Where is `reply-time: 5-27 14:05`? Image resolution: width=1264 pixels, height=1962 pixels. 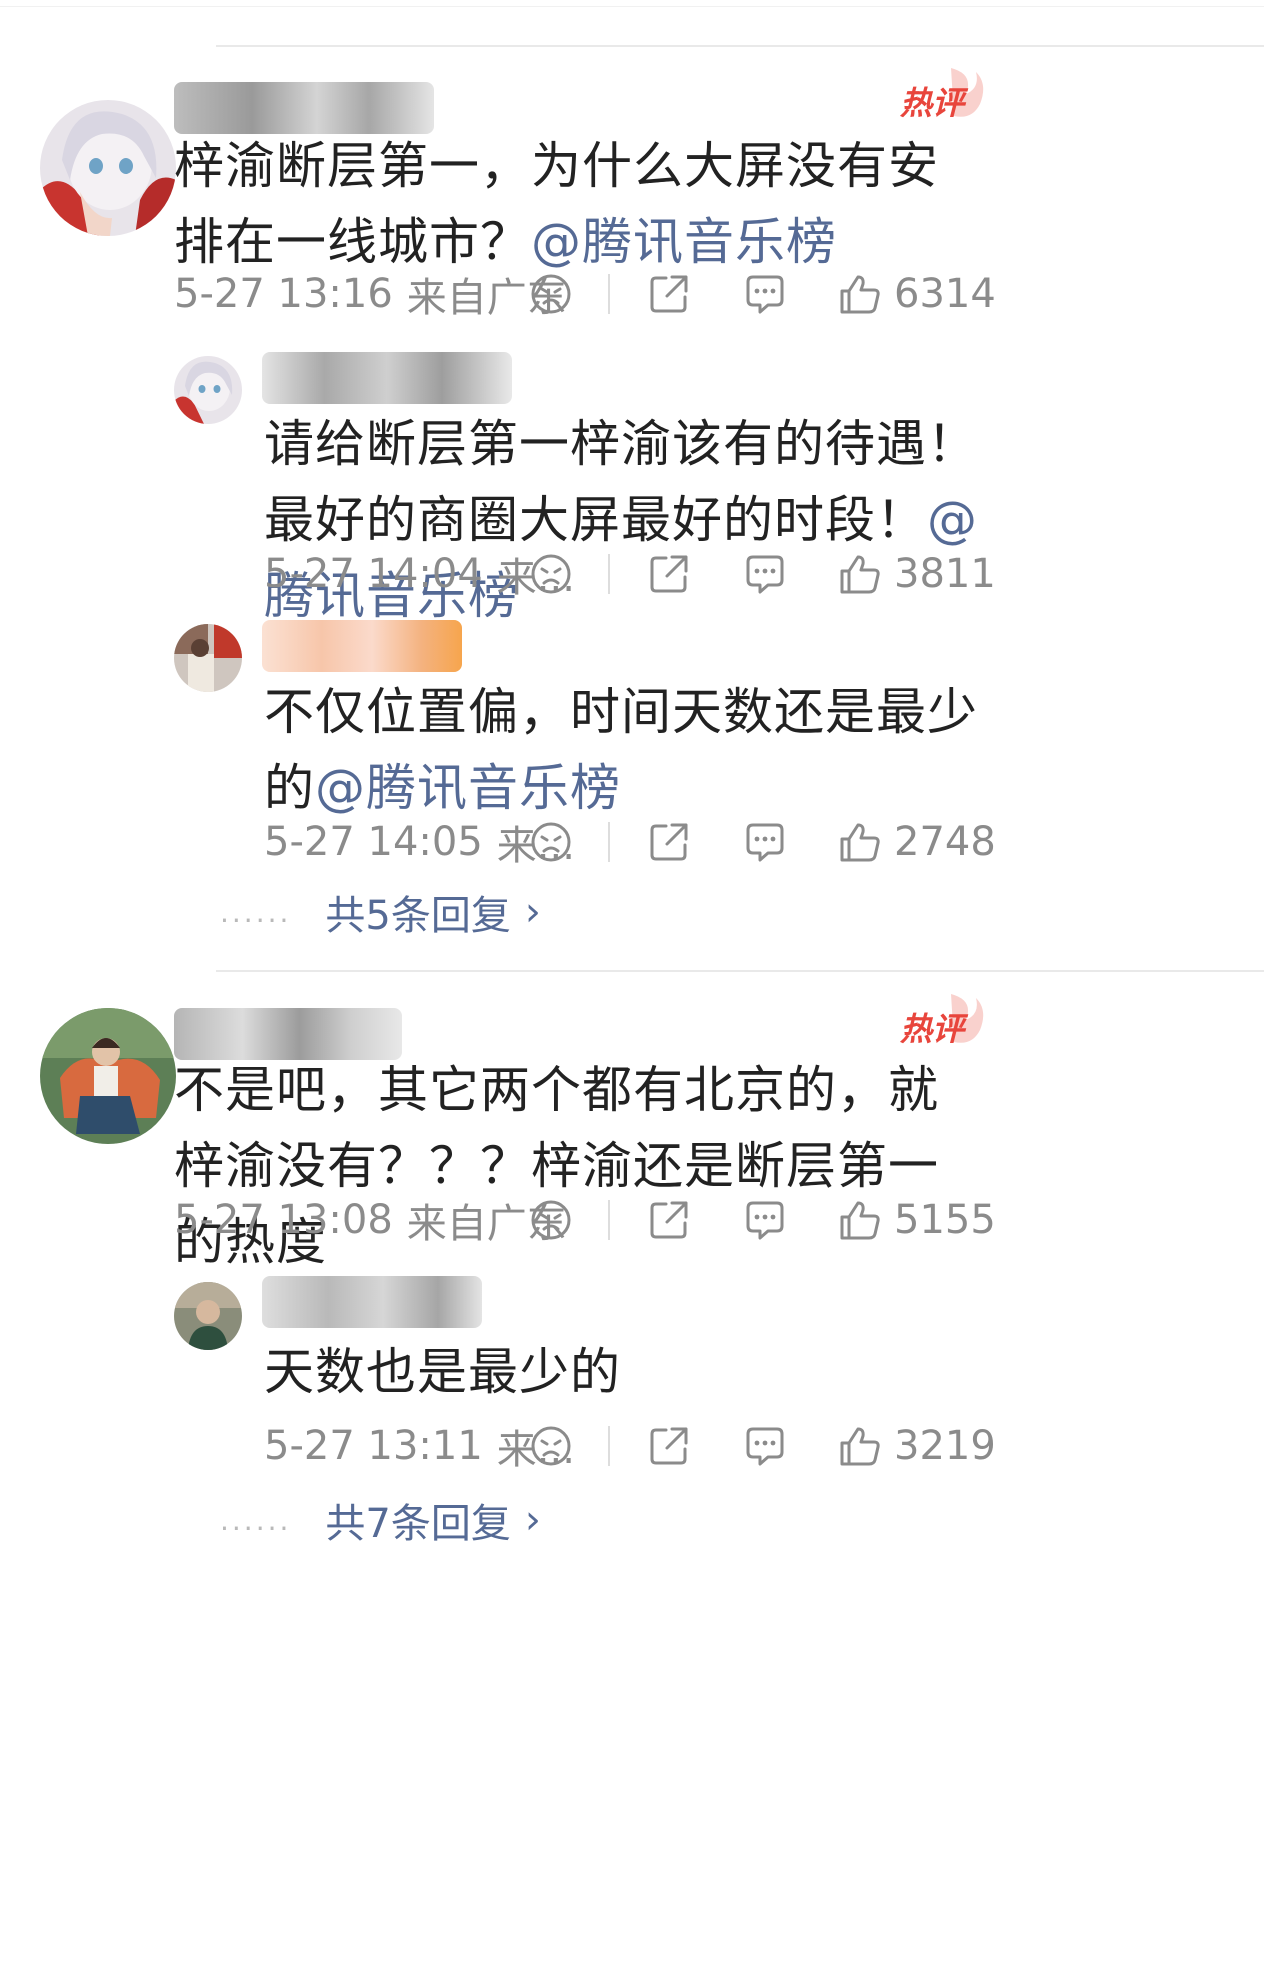
reply-time: 5-27 14:05 is located at coordinates (373, 842).